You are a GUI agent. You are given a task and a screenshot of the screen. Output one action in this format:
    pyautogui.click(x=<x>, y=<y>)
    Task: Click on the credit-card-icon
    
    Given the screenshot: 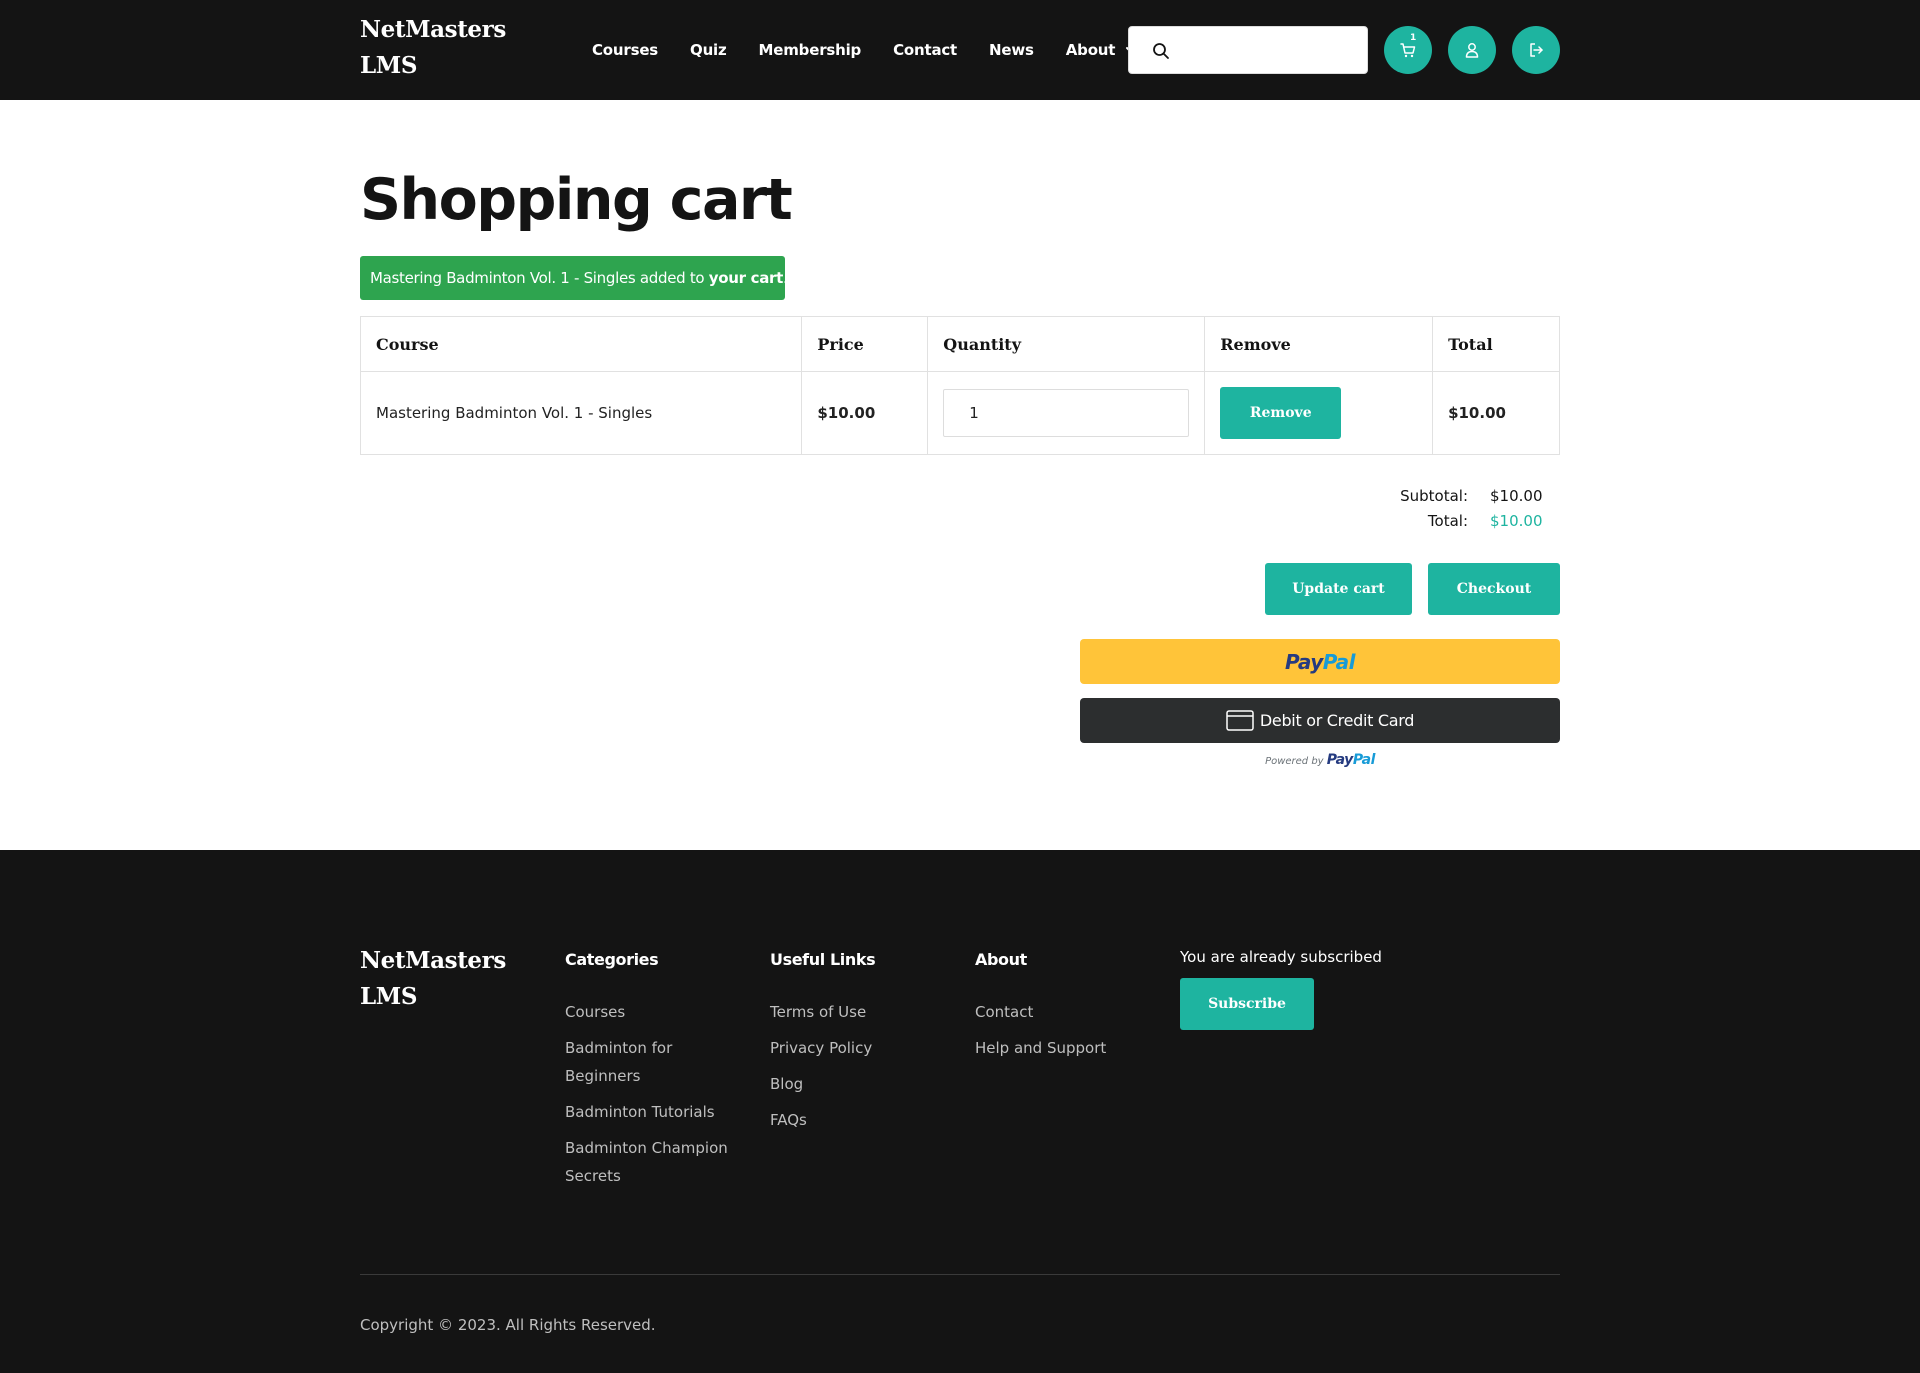 What is the action you would take?
    pyautogui.click(x=1240, y=720)
    